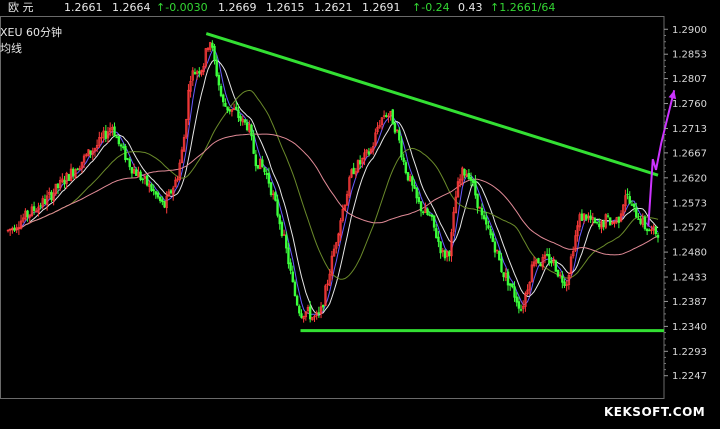  I want to click on y-tick-label: 1.2900, so click(689, 30).